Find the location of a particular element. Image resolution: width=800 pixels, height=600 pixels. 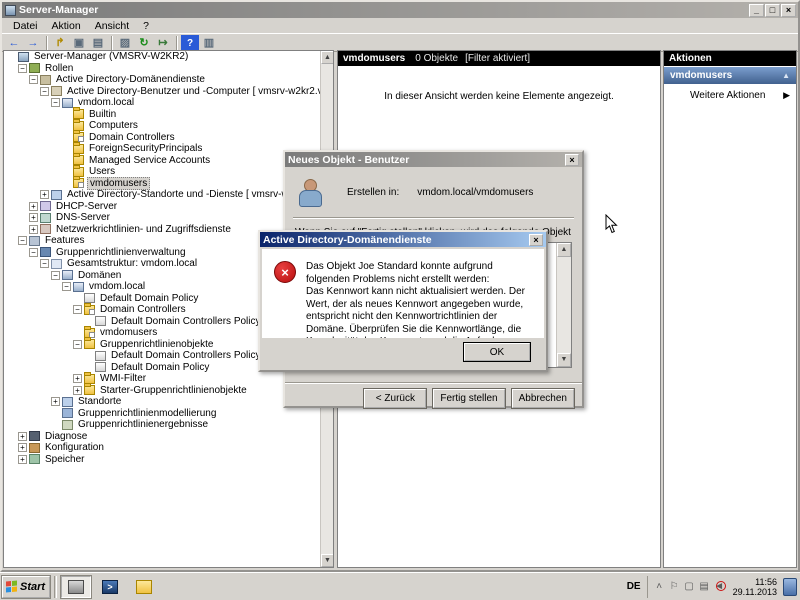

addc-icon is located at coordinates (45, 79).